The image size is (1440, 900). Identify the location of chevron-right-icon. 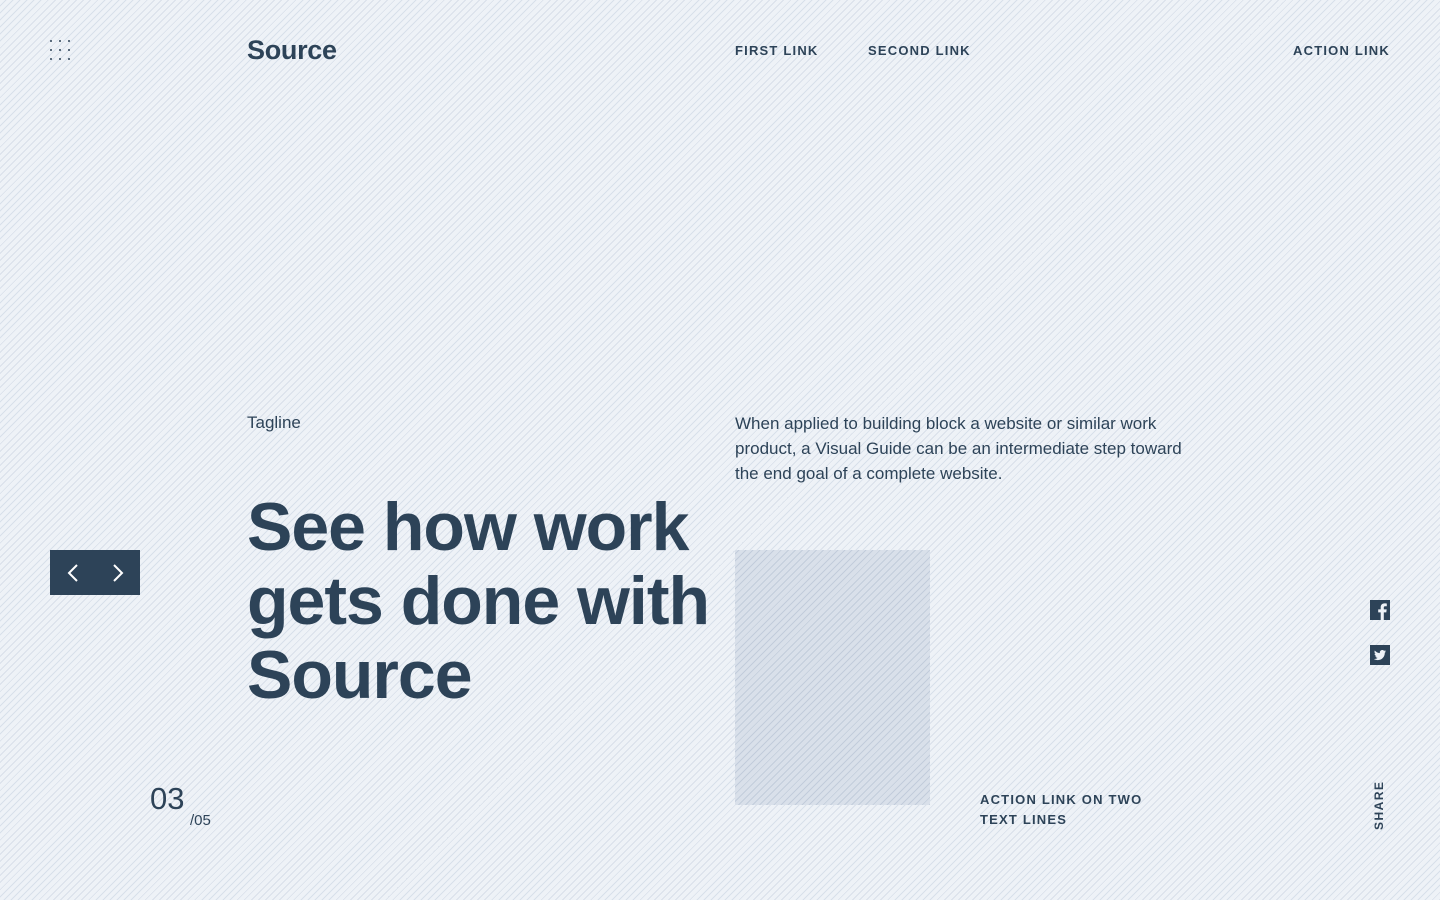
(117, 572).